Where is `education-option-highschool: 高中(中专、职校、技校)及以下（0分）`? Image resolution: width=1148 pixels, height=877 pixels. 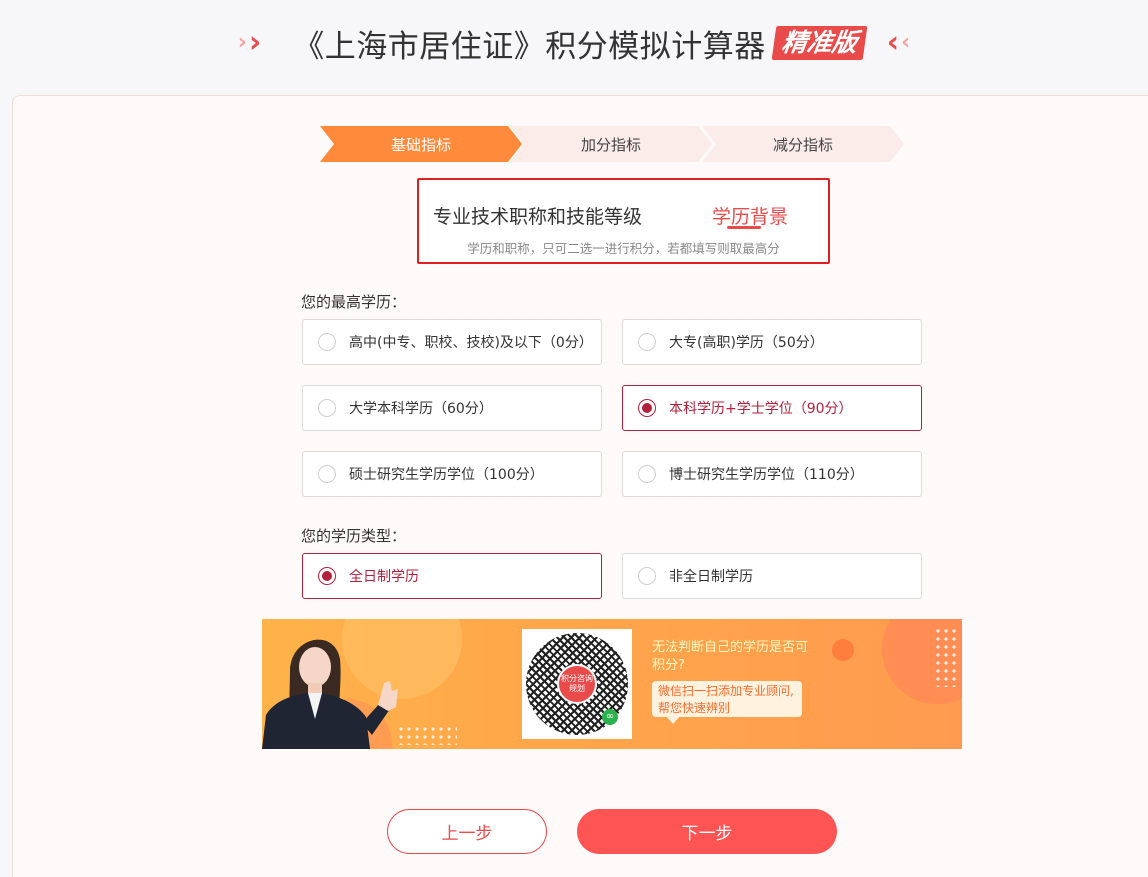
education-option-highschool: 高中(中专、职校、技校)及以下（0分） is located at coordinates (452, 342).